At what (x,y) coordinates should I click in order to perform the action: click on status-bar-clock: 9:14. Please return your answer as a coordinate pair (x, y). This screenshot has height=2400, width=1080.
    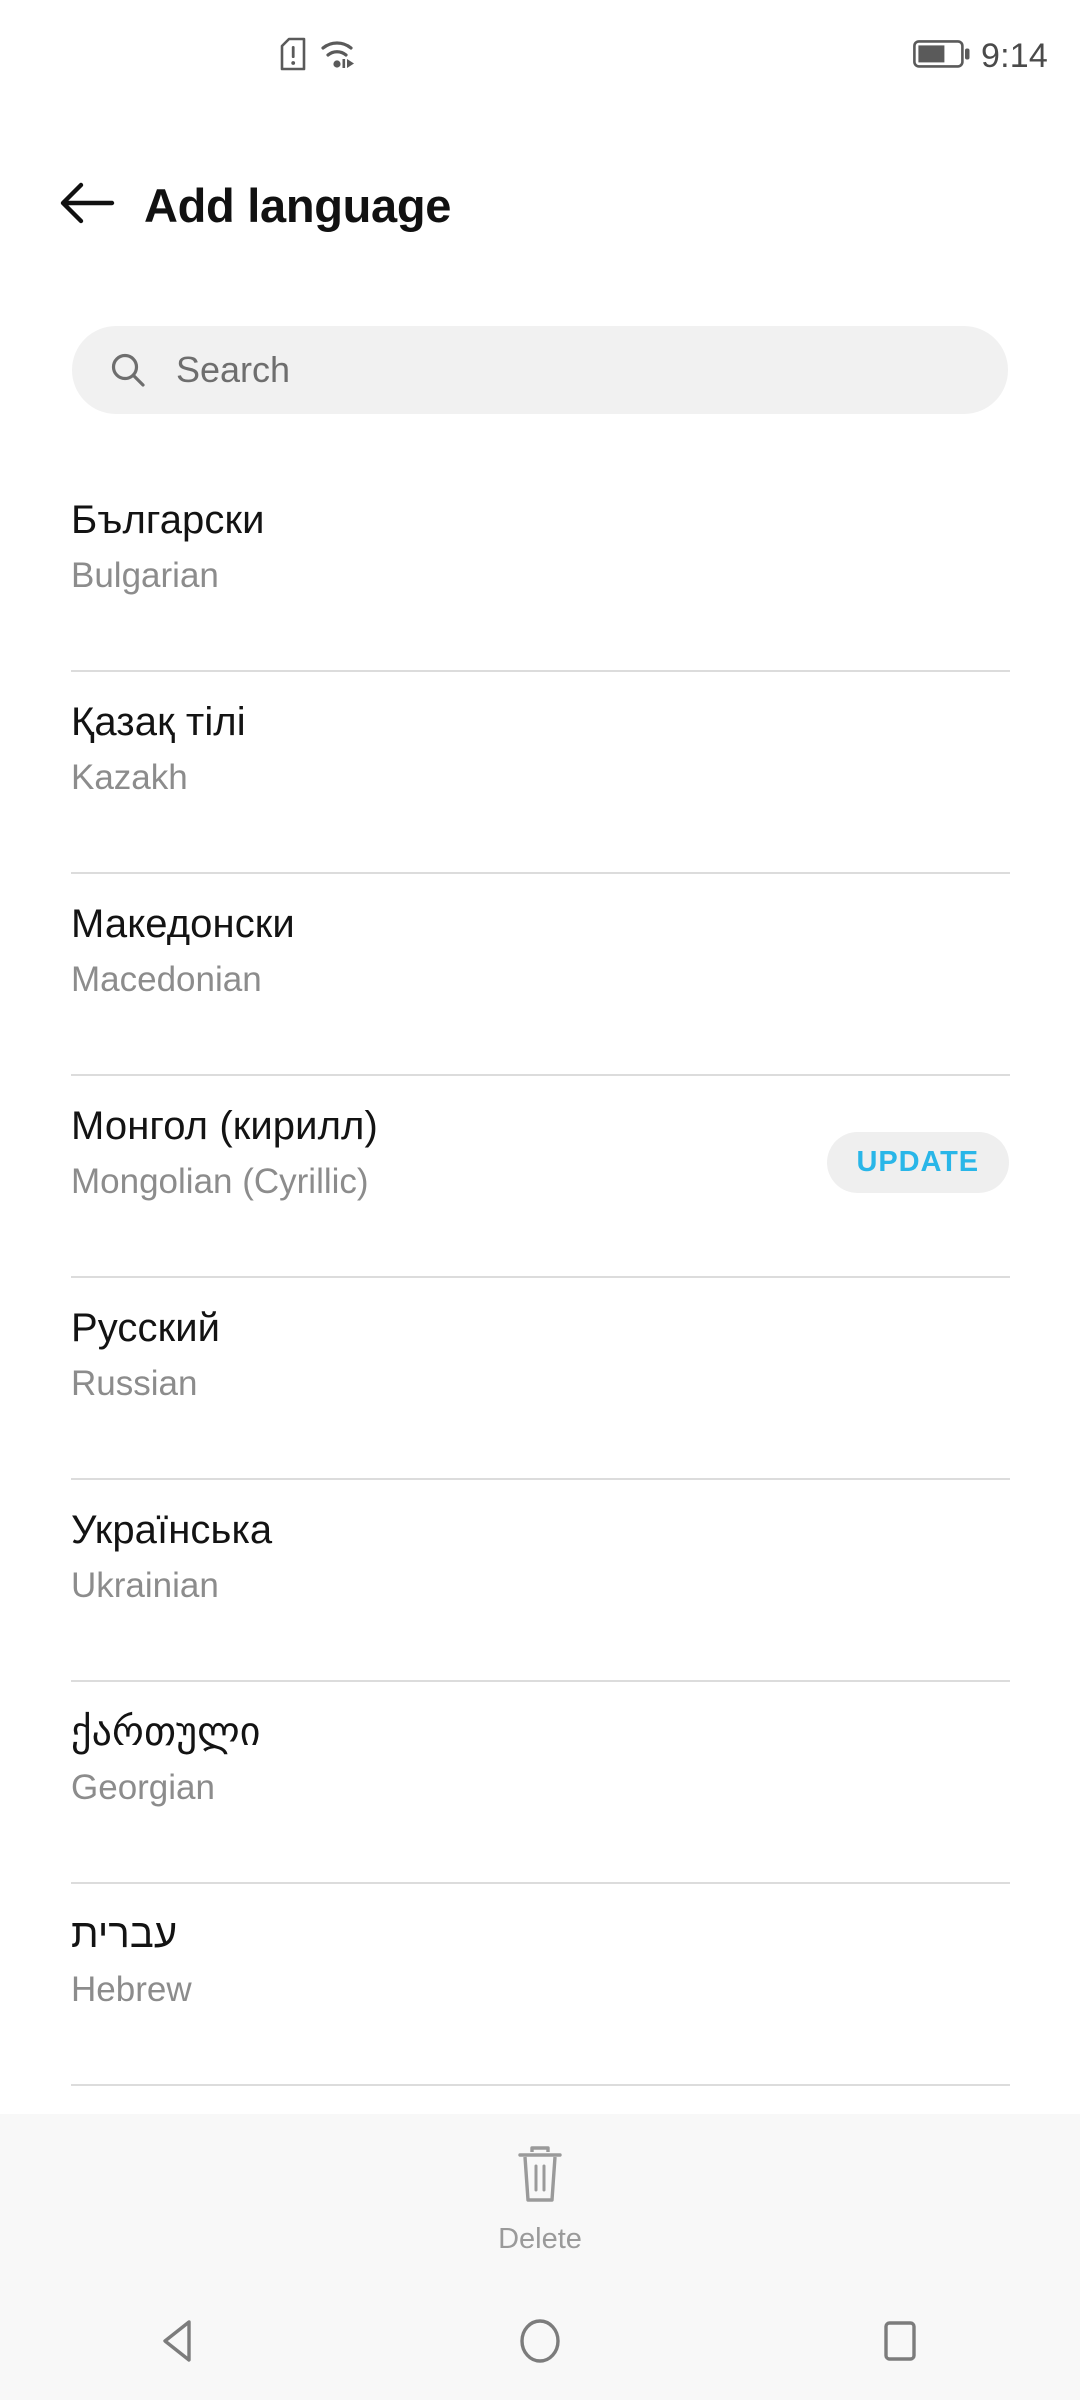
    Looking at the image, I should click on (1014, 55).